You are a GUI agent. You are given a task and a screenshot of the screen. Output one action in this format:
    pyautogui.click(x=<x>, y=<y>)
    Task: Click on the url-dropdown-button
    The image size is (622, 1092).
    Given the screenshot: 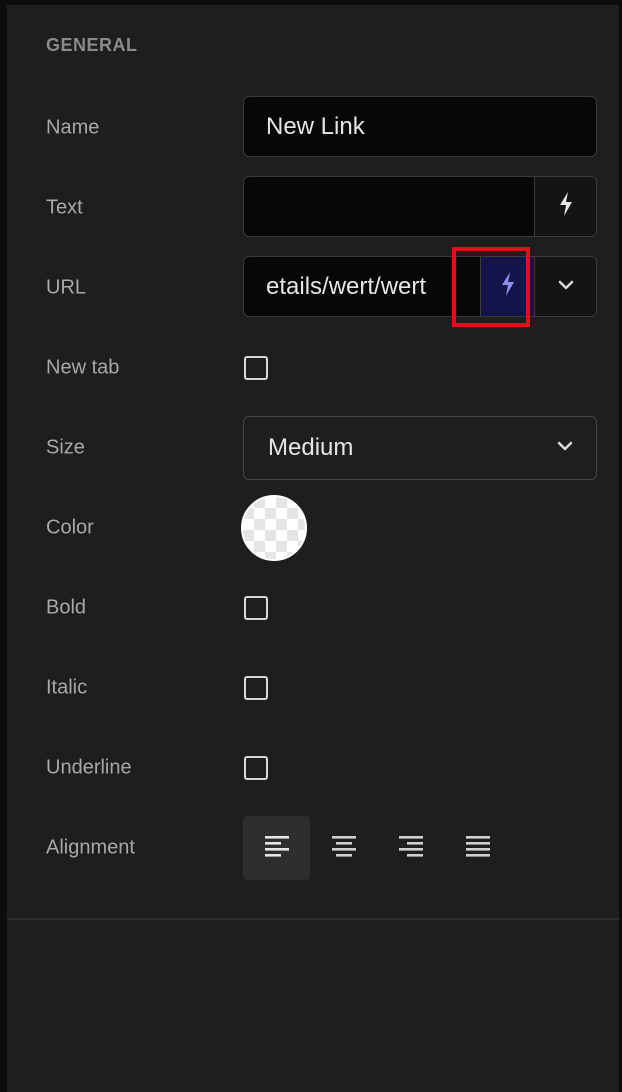 What is the action you would take?
    pyautogui.click(x=565, y=286)
    